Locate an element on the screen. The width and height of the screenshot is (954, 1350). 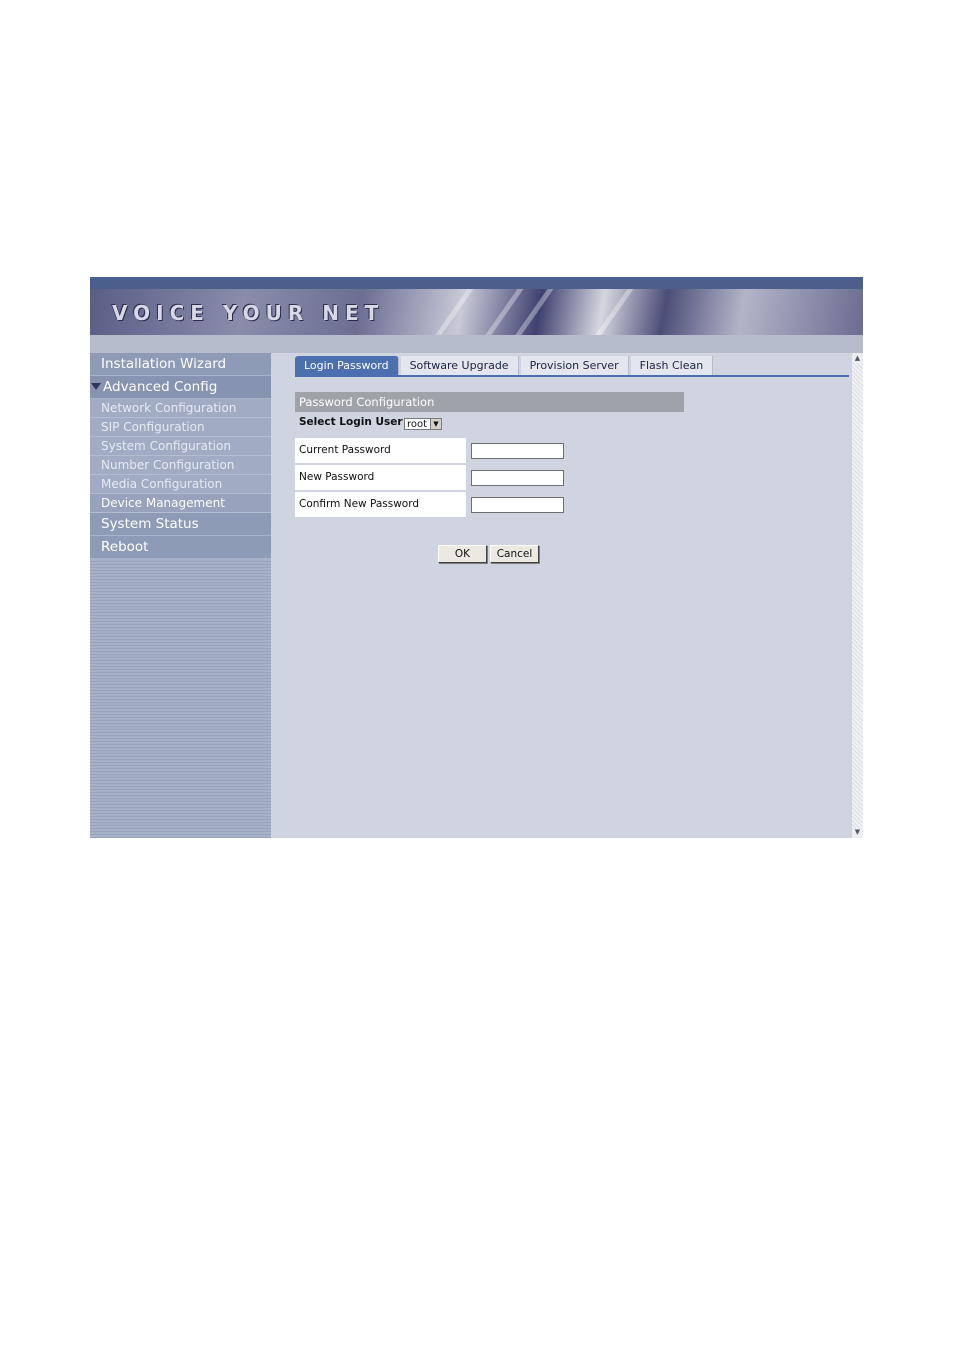
tab-provision-server: Provision Server is located at coordinates (574, 365).